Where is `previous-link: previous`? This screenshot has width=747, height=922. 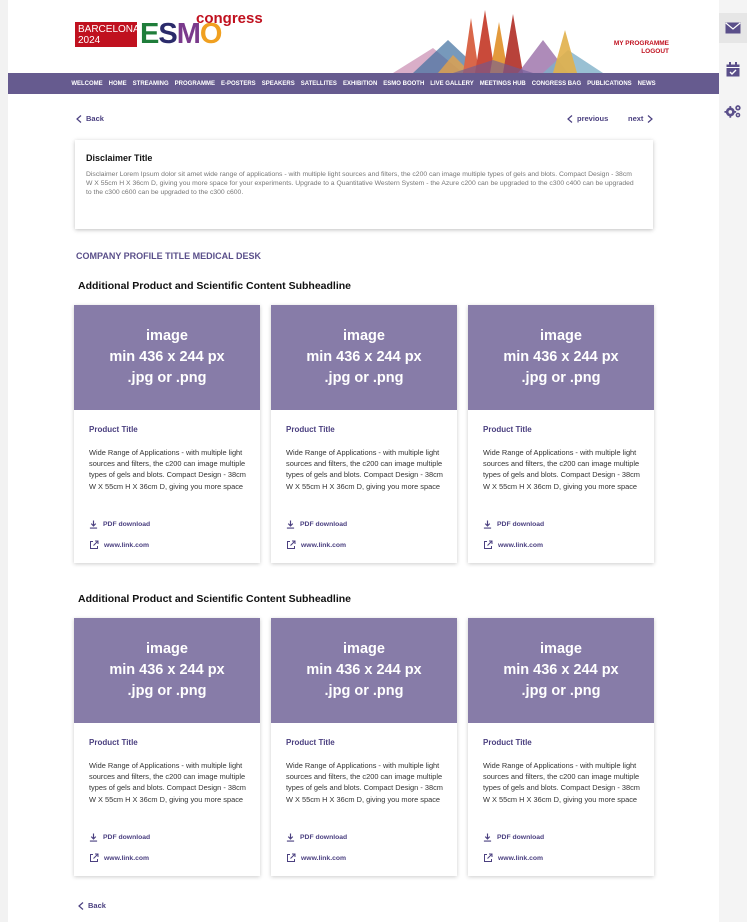 previous-link: previous is located at coordinates (587, 118).